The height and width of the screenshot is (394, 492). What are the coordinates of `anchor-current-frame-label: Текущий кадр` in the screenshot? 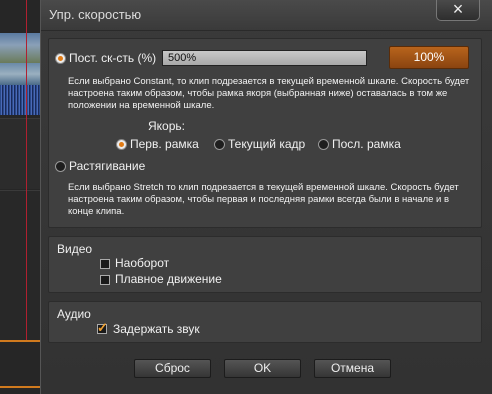 It's located at (267, 144).